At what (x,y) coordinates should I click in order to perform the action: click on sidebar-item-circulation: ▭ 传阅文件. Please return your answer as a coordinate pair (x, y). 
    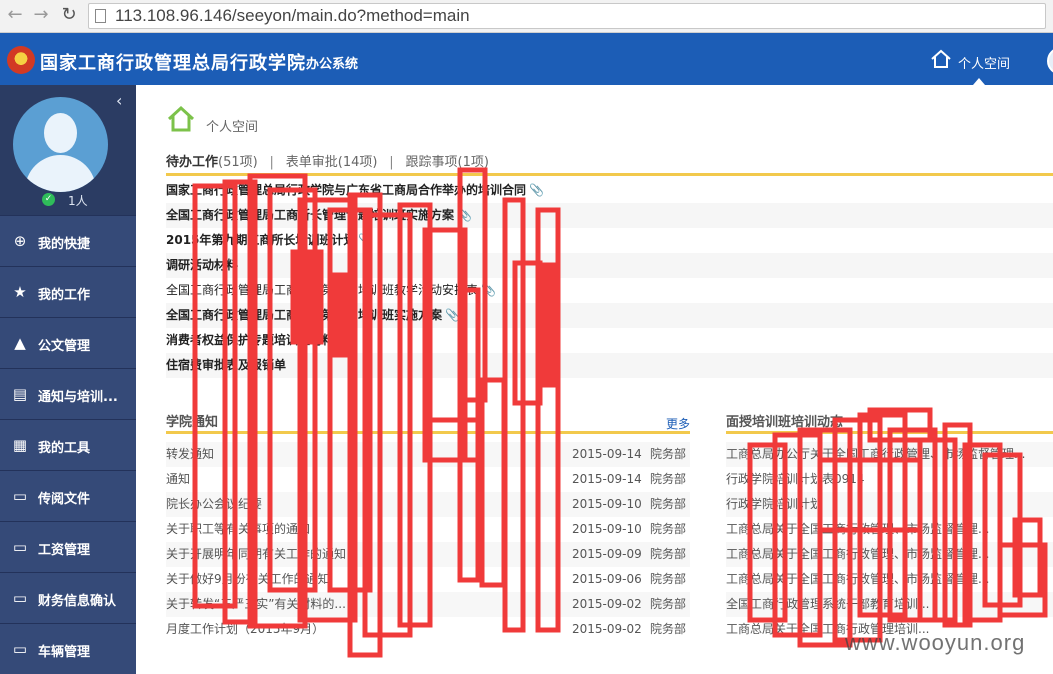
    Looking at the image, I should click on (68, 495).